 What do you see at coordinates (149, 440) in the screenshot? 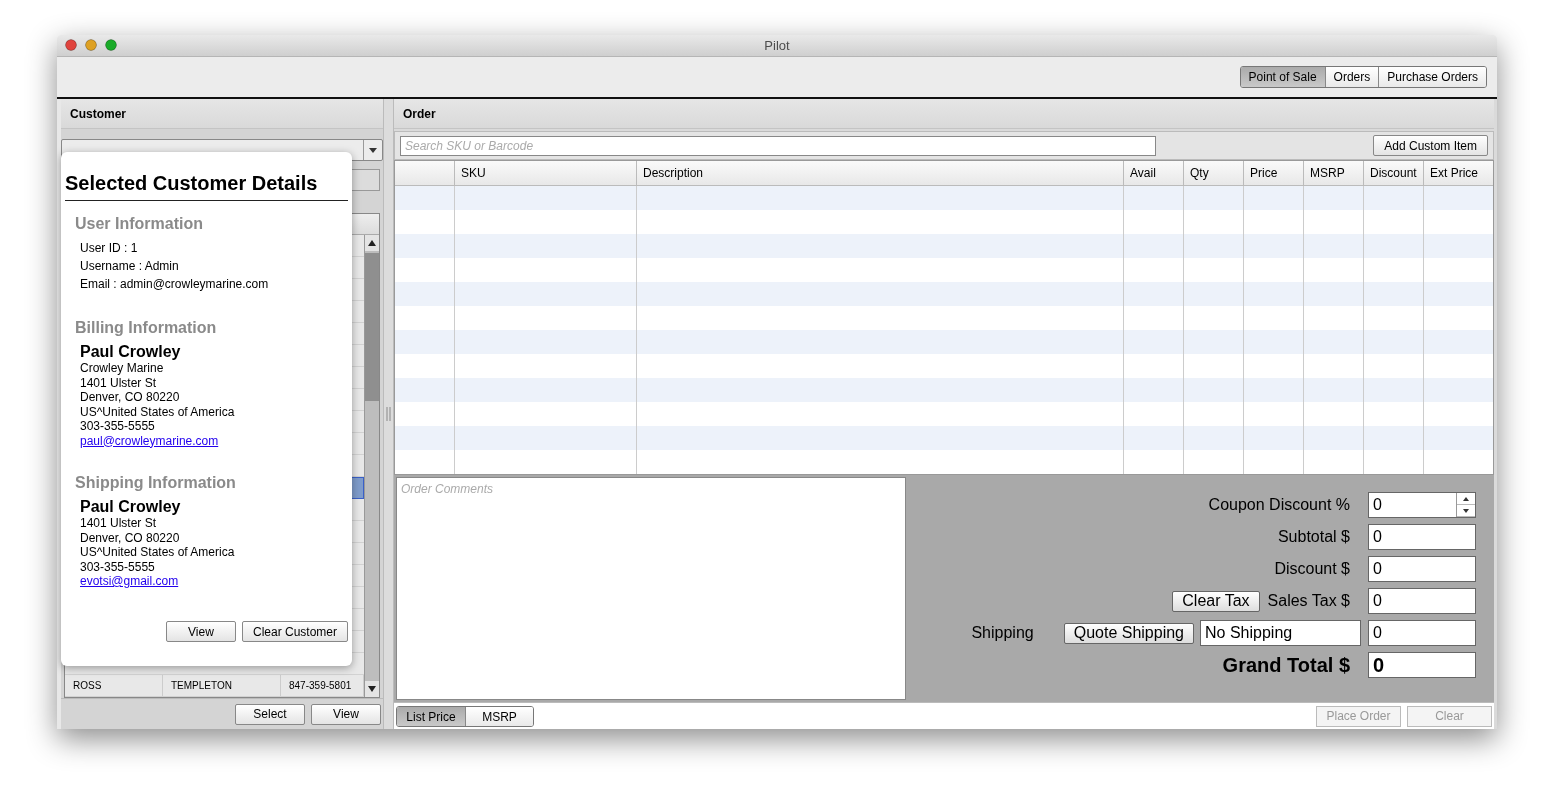
I see `email-link: paul@crowleymarine.com` at bounding box center [149, 440].